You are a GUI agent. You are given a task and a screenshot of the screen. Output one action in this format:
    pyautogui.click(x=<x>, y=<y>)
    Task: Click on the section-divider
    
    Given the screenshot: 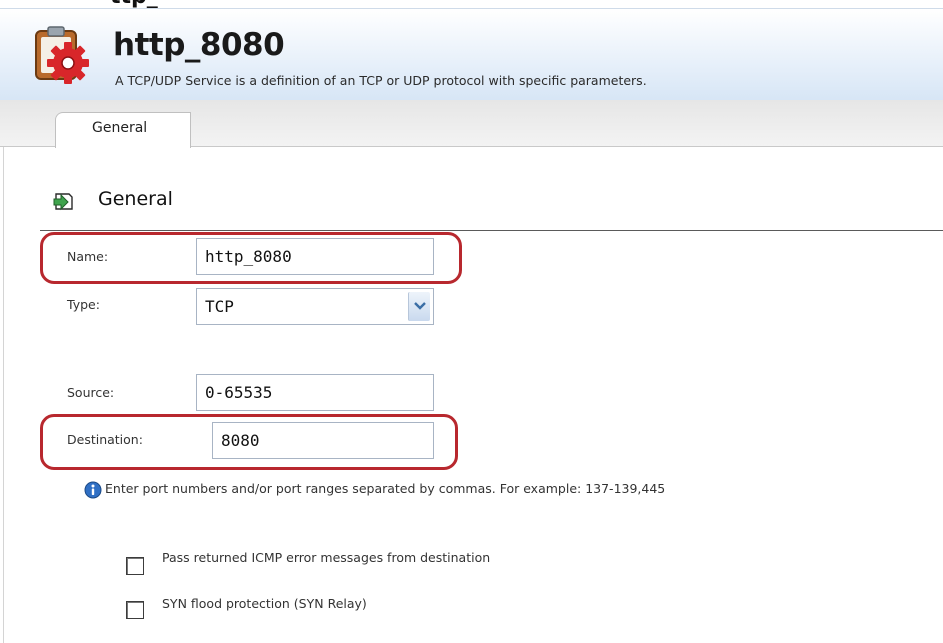 What is the action you would take?
    pyautogui.click(x=491, y=230)
    